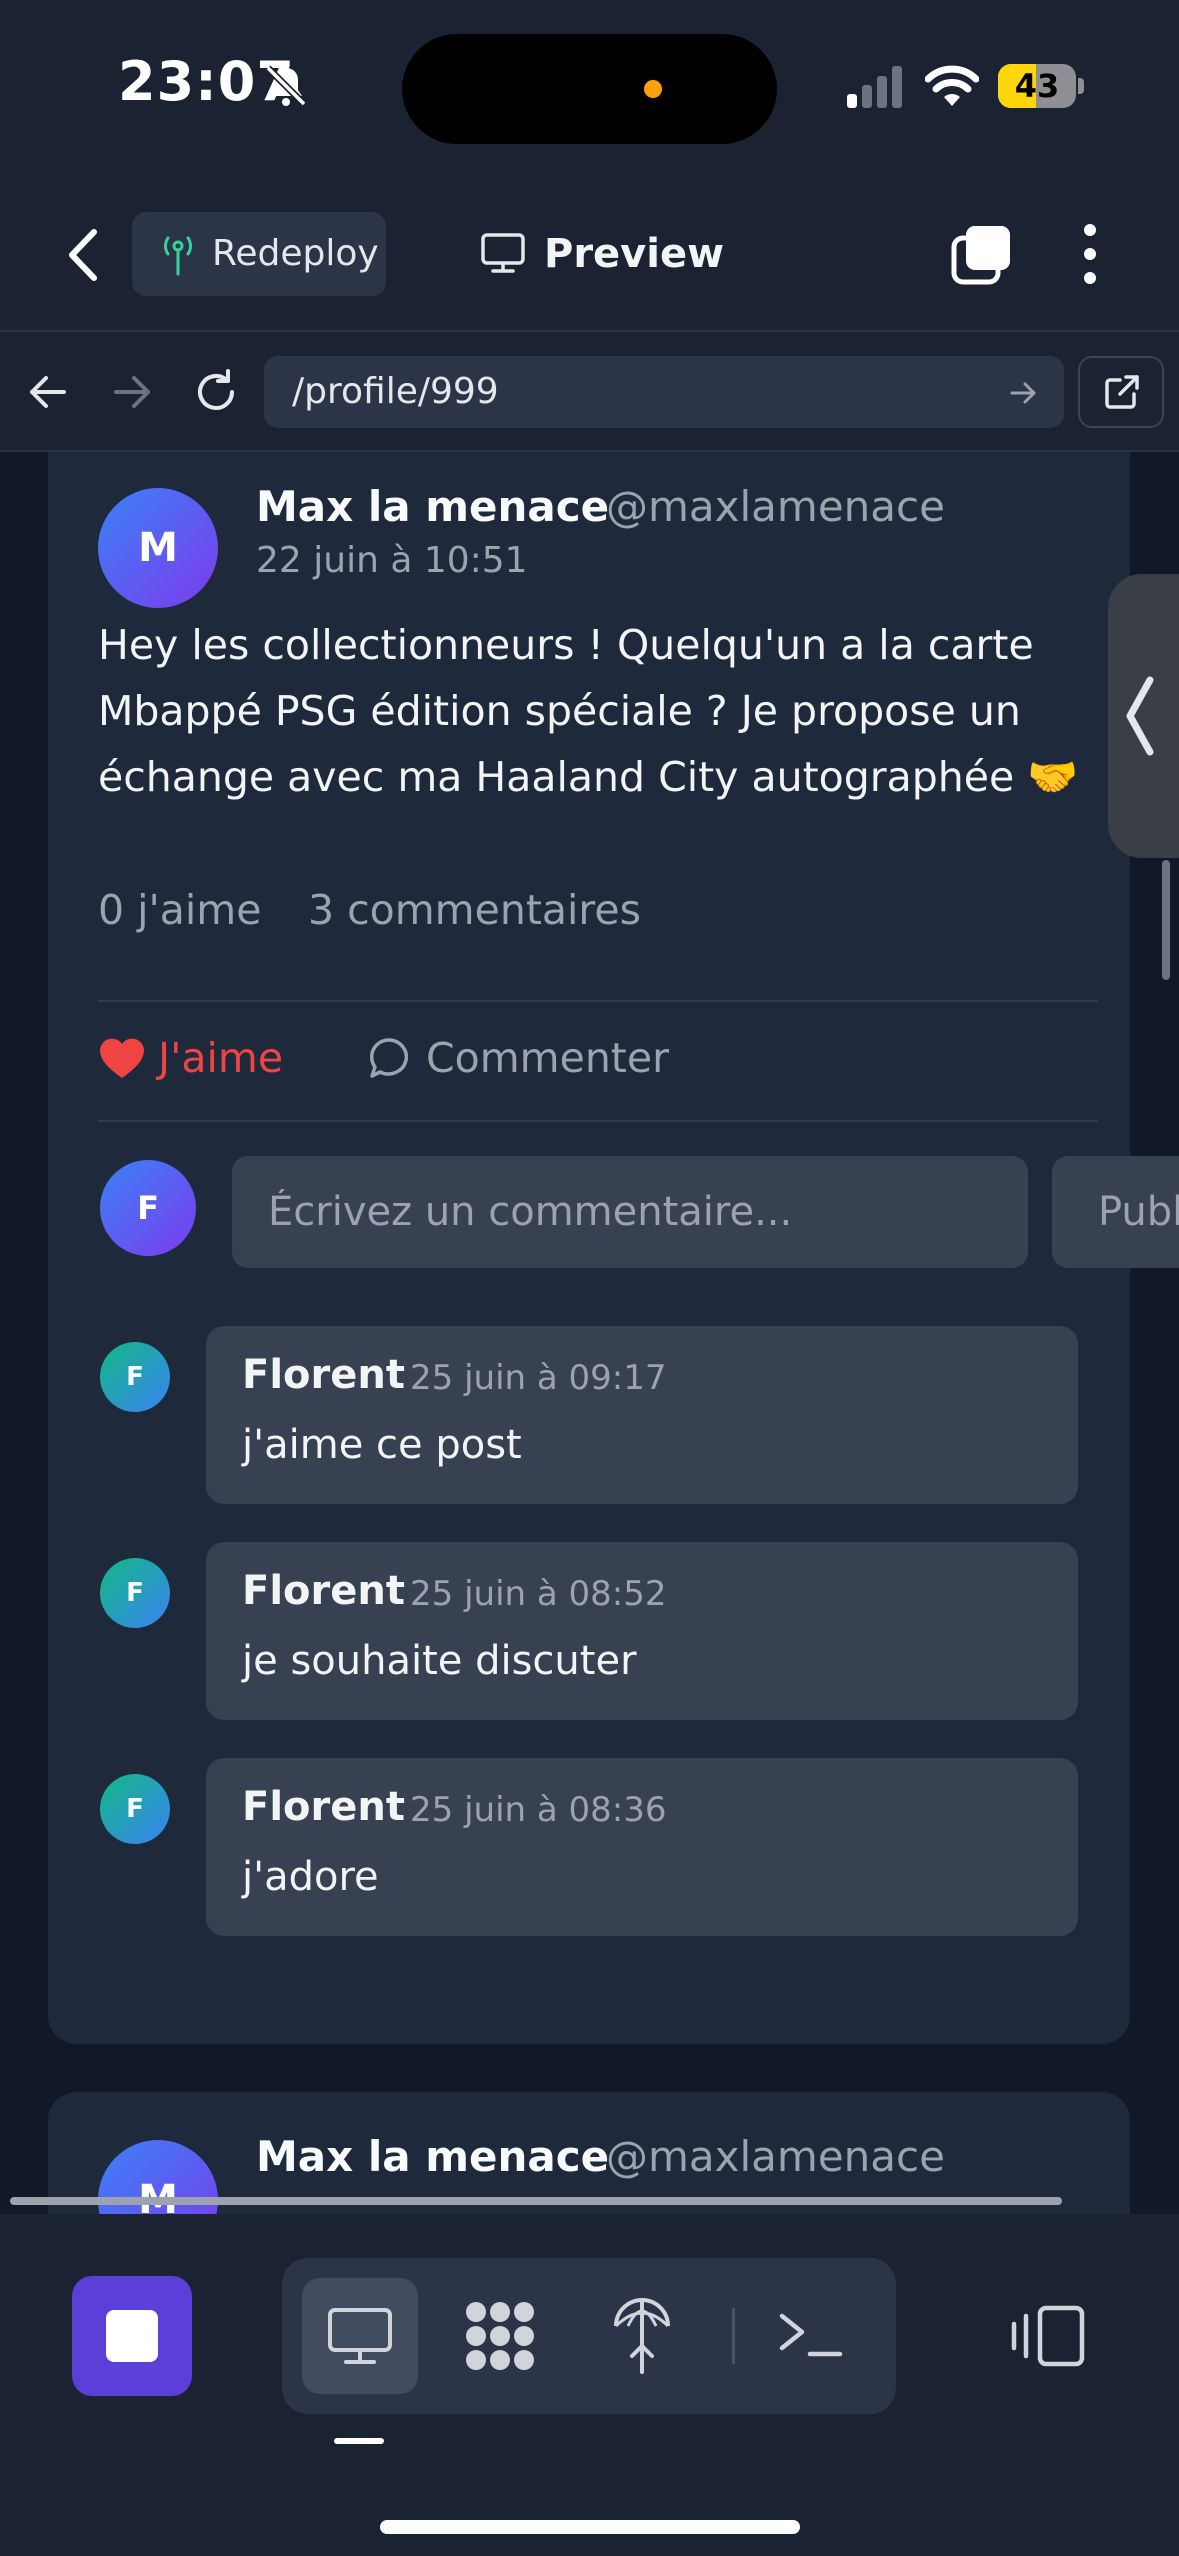 The height and width of the screenshot is (2556, 1179). I want to click on bell-off-icon, so click(286, 86).